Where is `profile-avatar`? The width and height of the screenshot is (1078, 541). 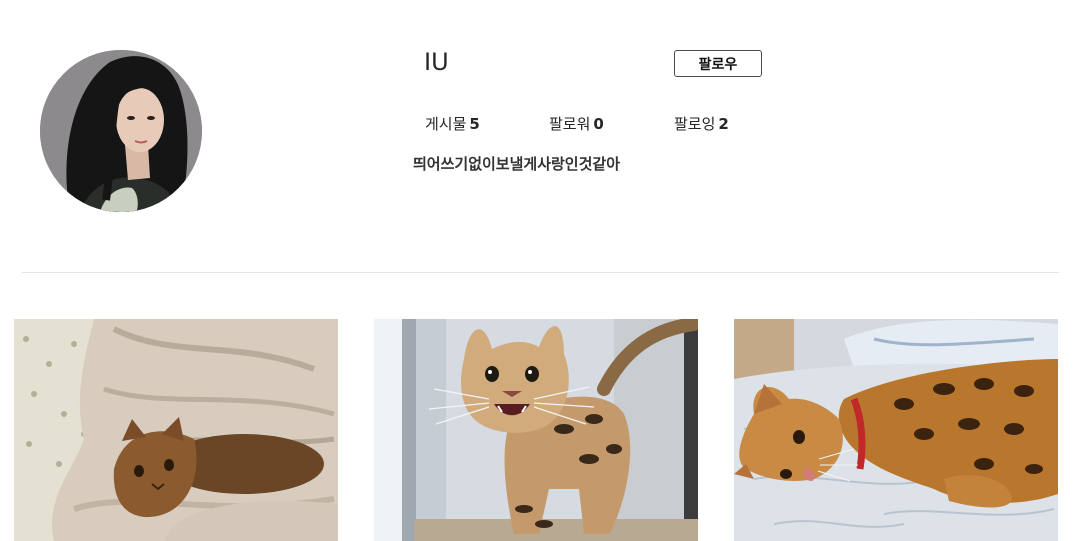
profile-avatar is located at coordinates (121, 131).